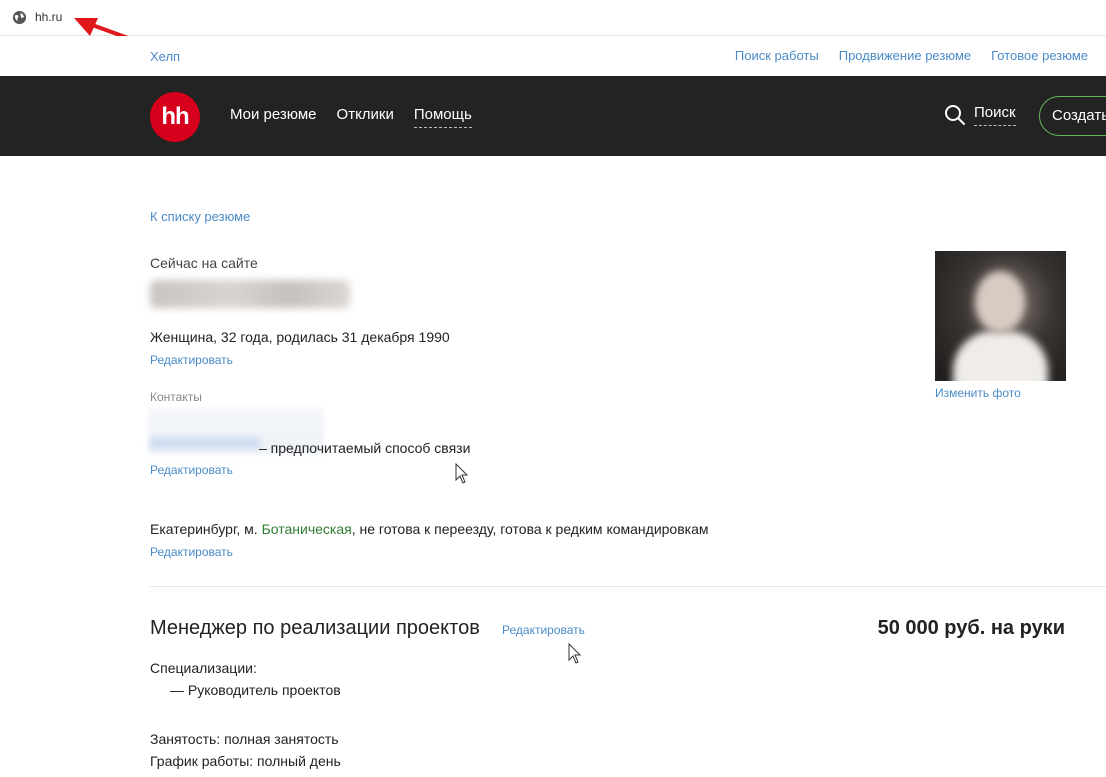 The height and width of the screenshot is (777, 1106). Describe the element at coordinates (176, 397) in the screenshot. I see `contacts-label: Контакты` at that location.